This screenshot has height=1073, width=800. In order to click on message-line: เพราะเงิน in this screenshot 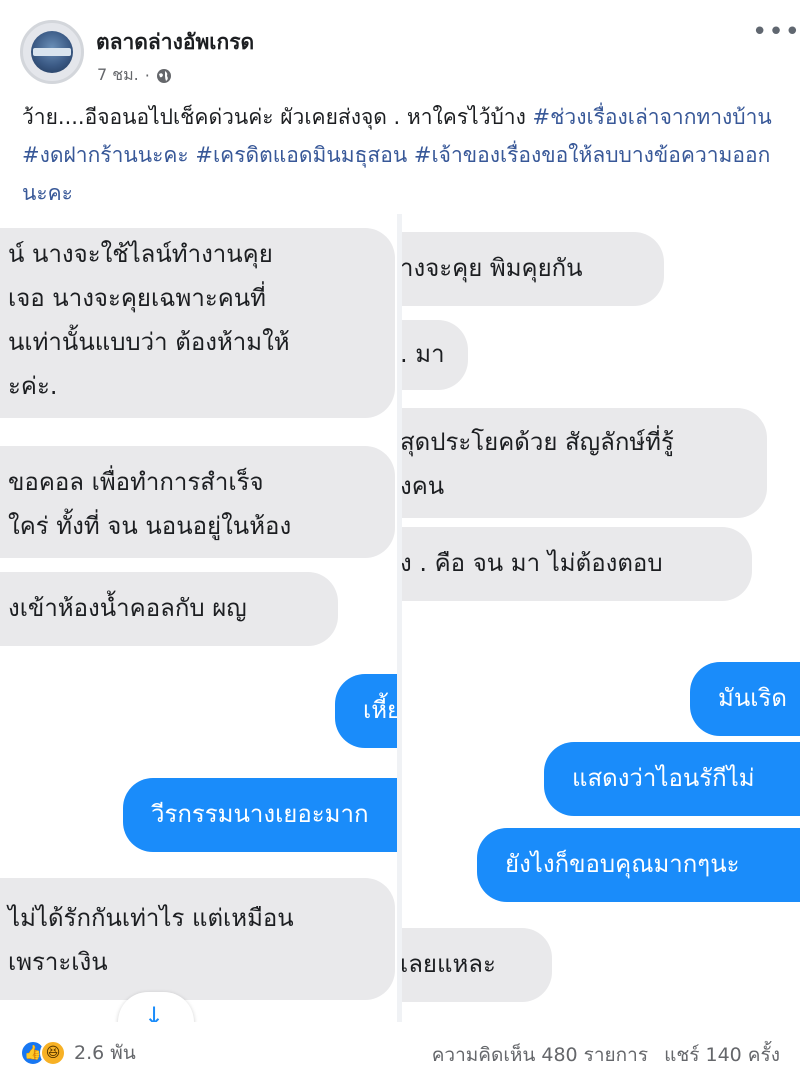, I will do `click(58, 962)`.